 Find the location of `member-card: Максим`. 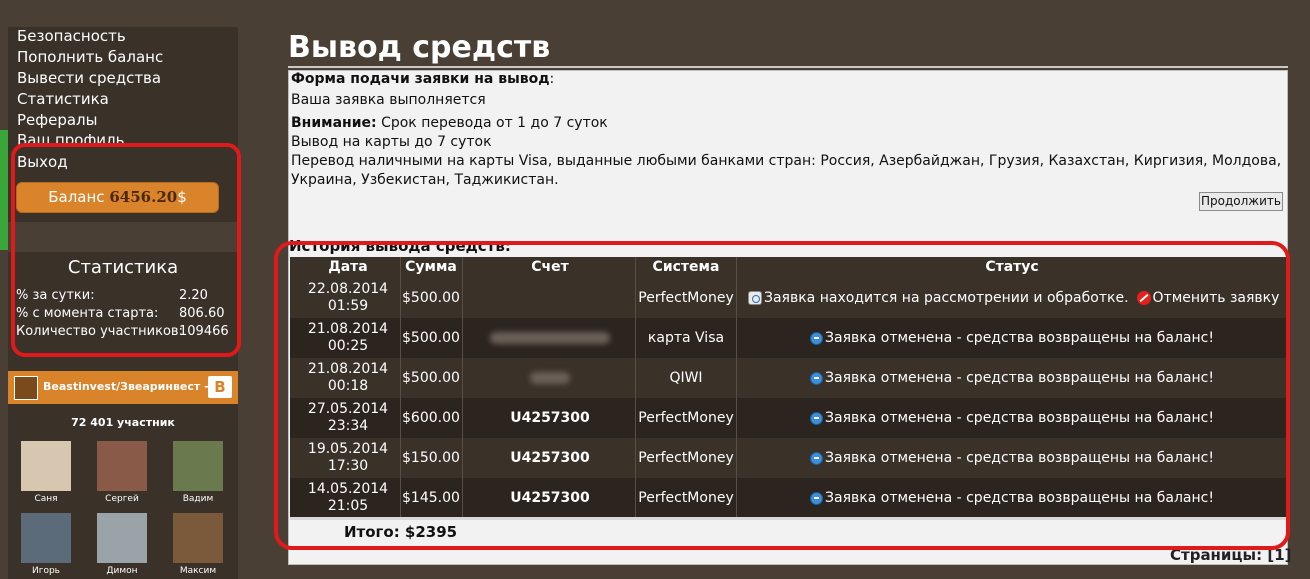

member-card: Максим is located at coordinates (198, 544).